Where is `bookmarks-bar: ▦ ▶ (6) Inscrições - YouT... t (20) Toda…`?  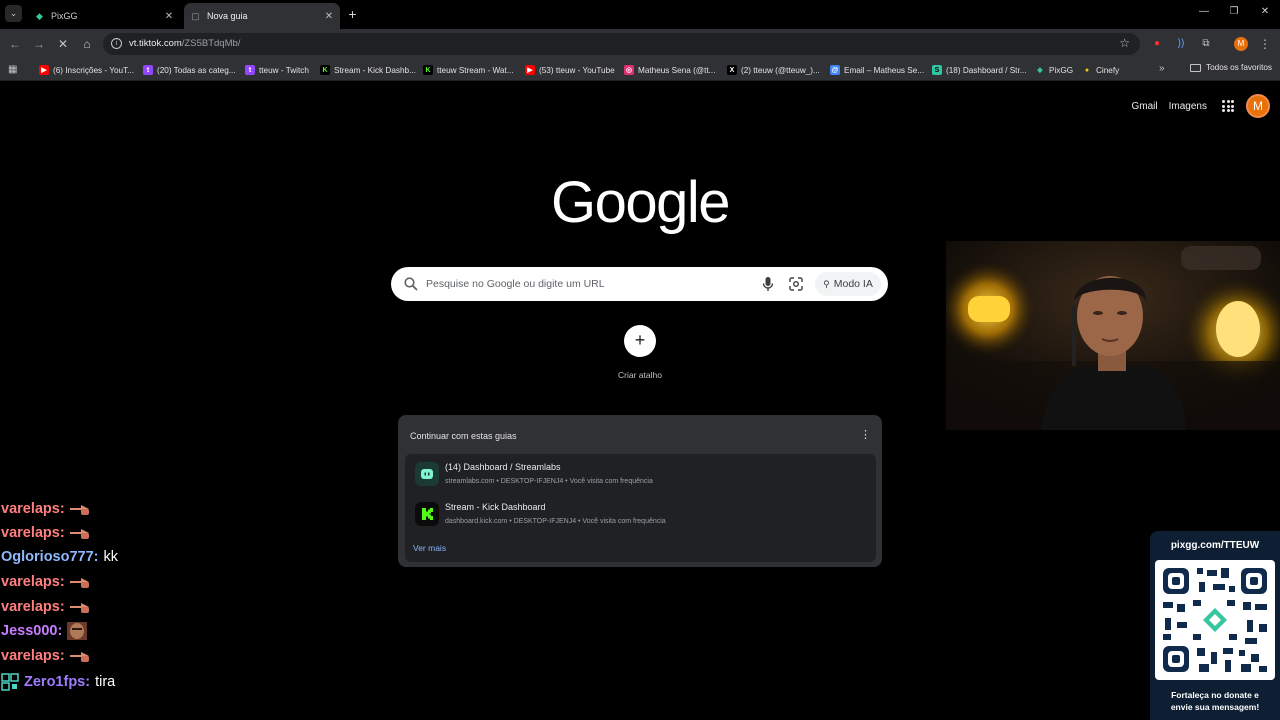
bookmarks-bar: ▦ ▶ (6) Inscrições - YouT... t (20) Toda… is located at coordinates (640, 70).